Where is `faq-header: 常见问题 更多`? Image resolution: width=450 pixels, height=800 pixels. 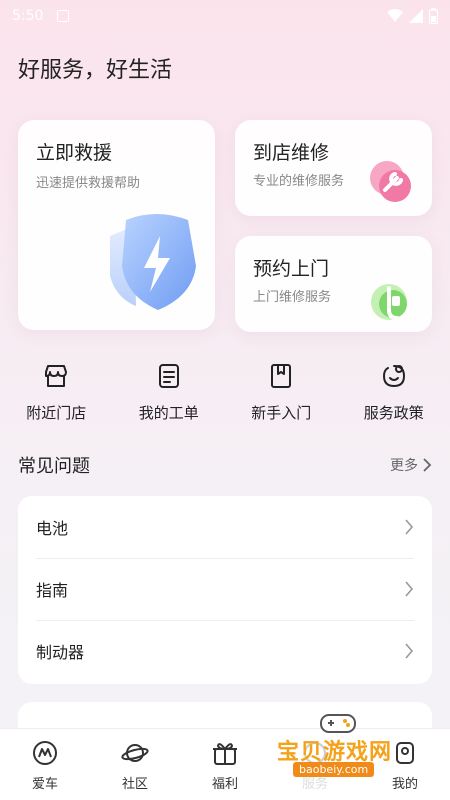 faq-header: 常见问题 更多 is located at coordinates (225, 465).